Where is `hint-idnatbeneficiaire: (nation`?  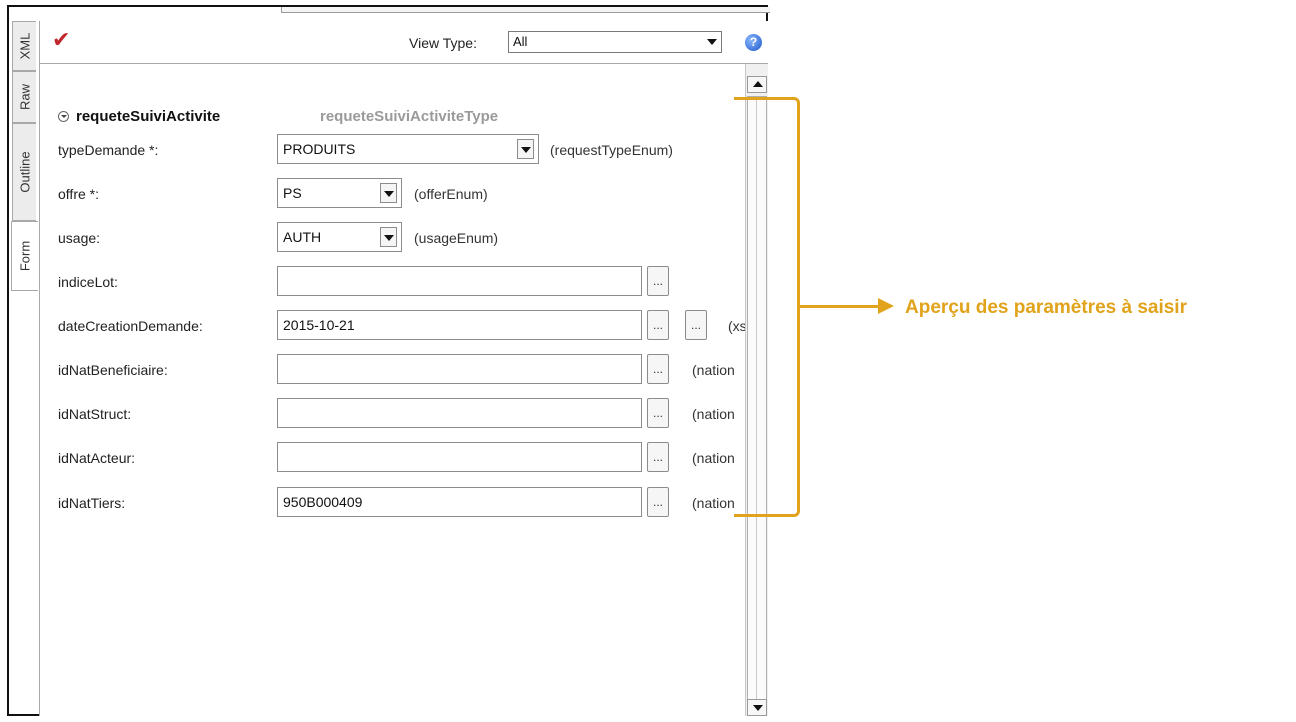
hint-idnatbeneficiaire: (nation is located at coordinates (713, 370).